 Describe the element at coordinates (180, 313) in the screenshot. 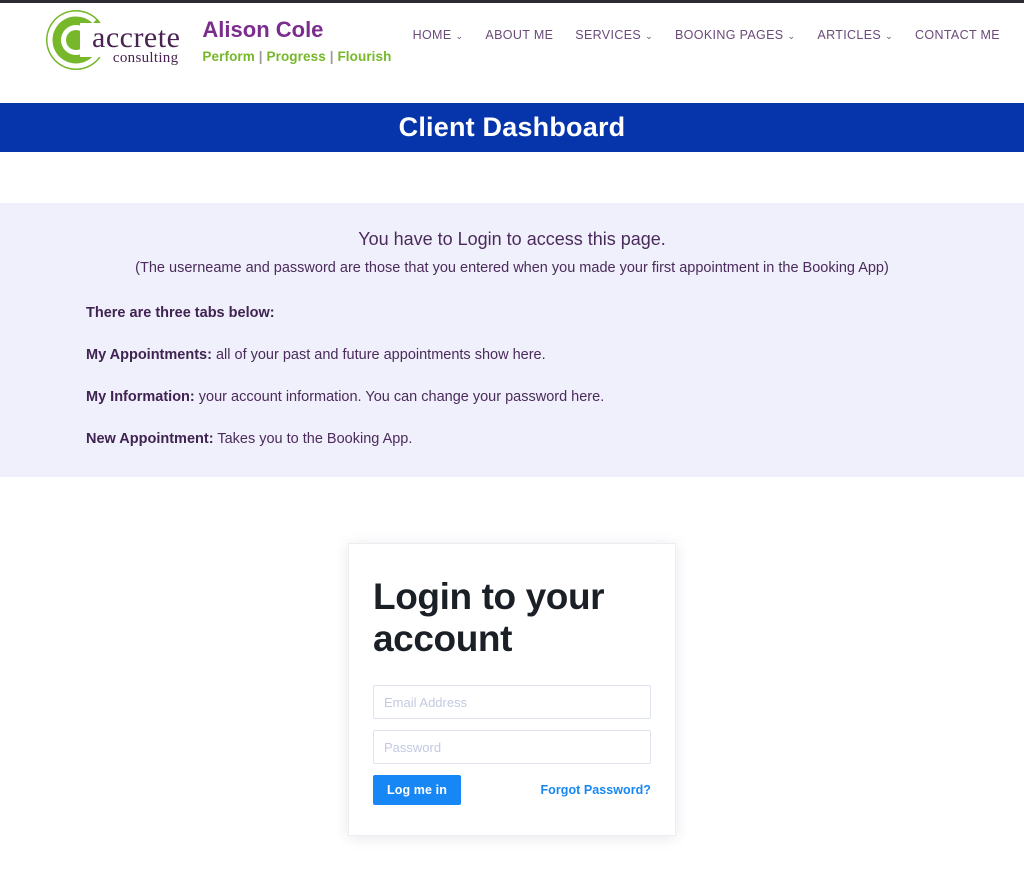

I see `tabs-heading-label: There are three tabs below:` at that location.